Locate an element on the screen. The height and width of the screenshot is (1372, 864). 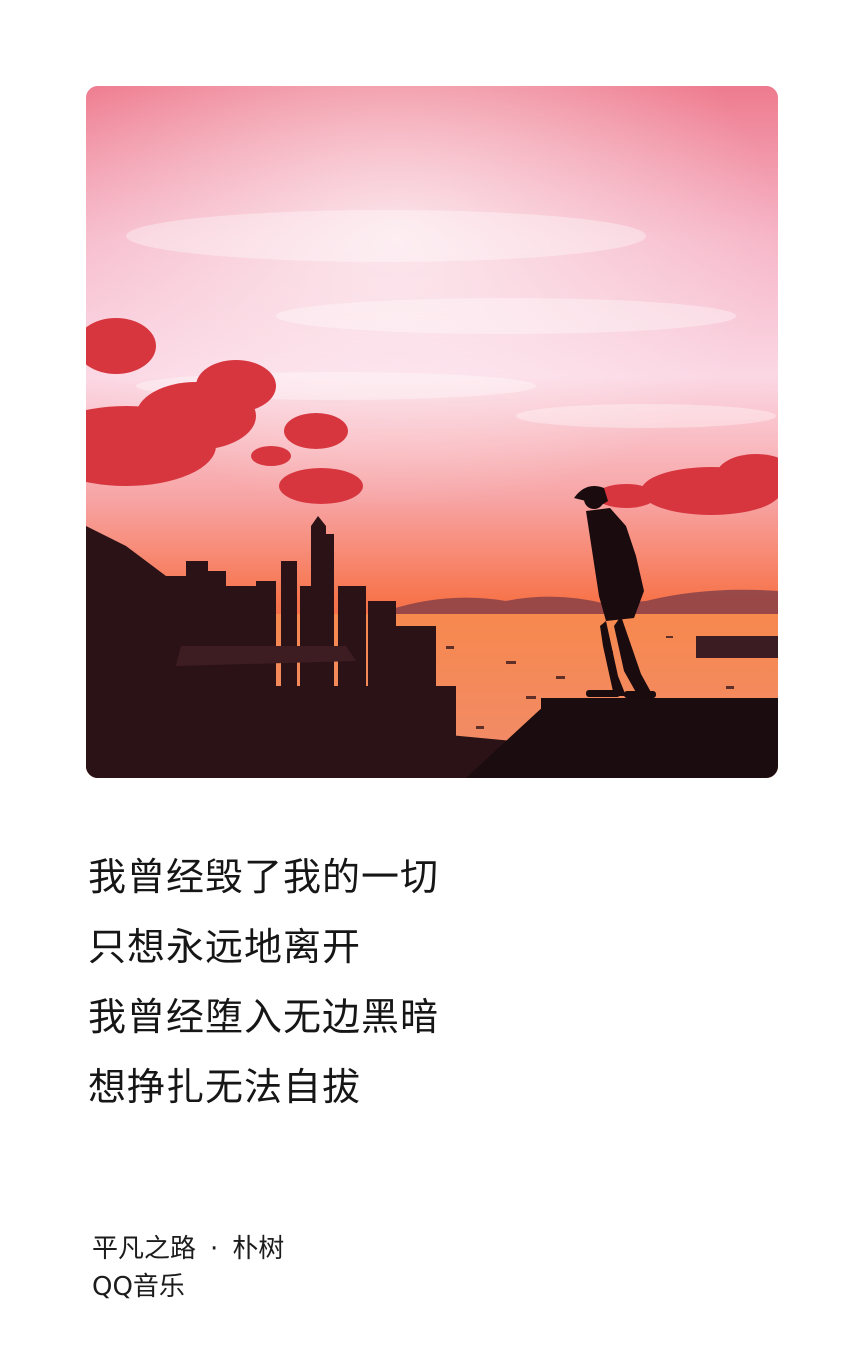
artist-name: 朴树 is located at coordinates (258, 1249).